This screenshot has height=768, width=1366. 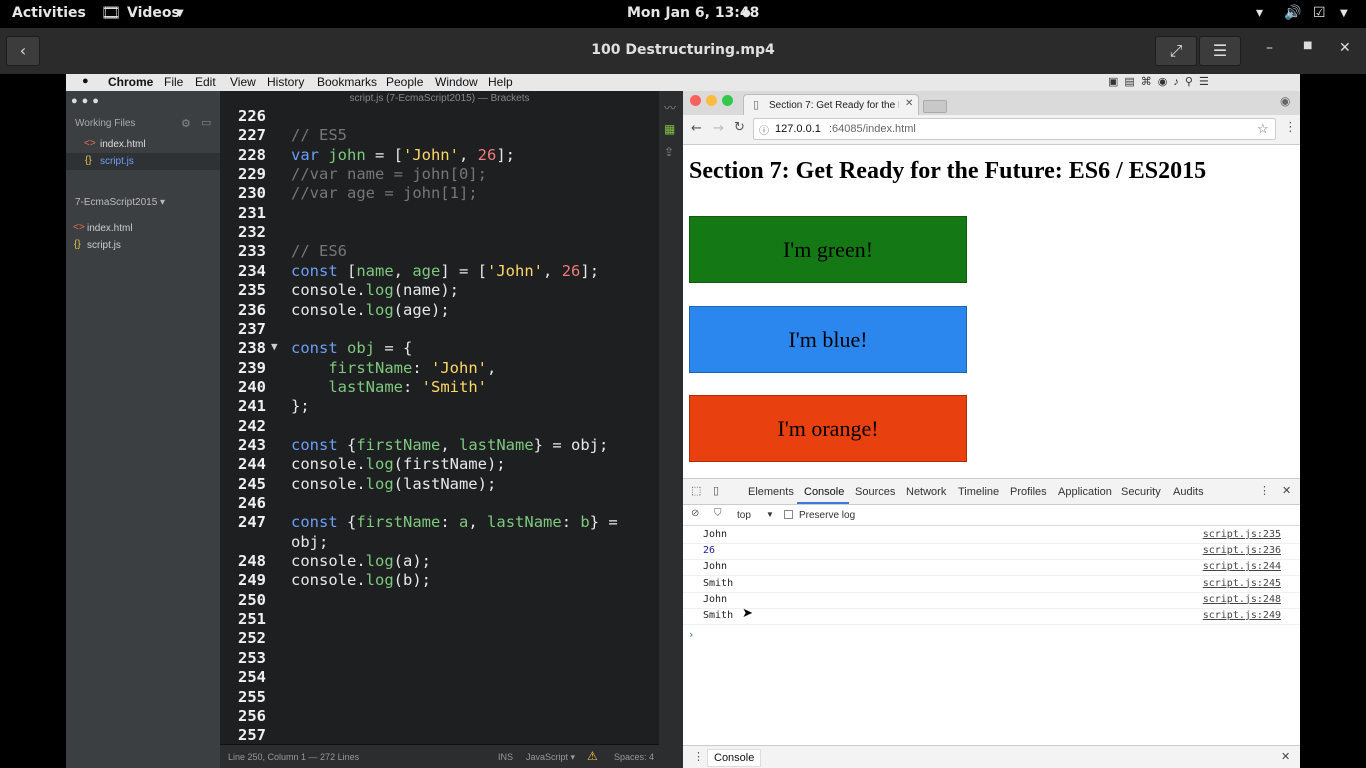 What do you see at coordinates (274, 346) in the screenshot?
I see `fold-arrow-icon: ▼` at bounding box center [274, 346].